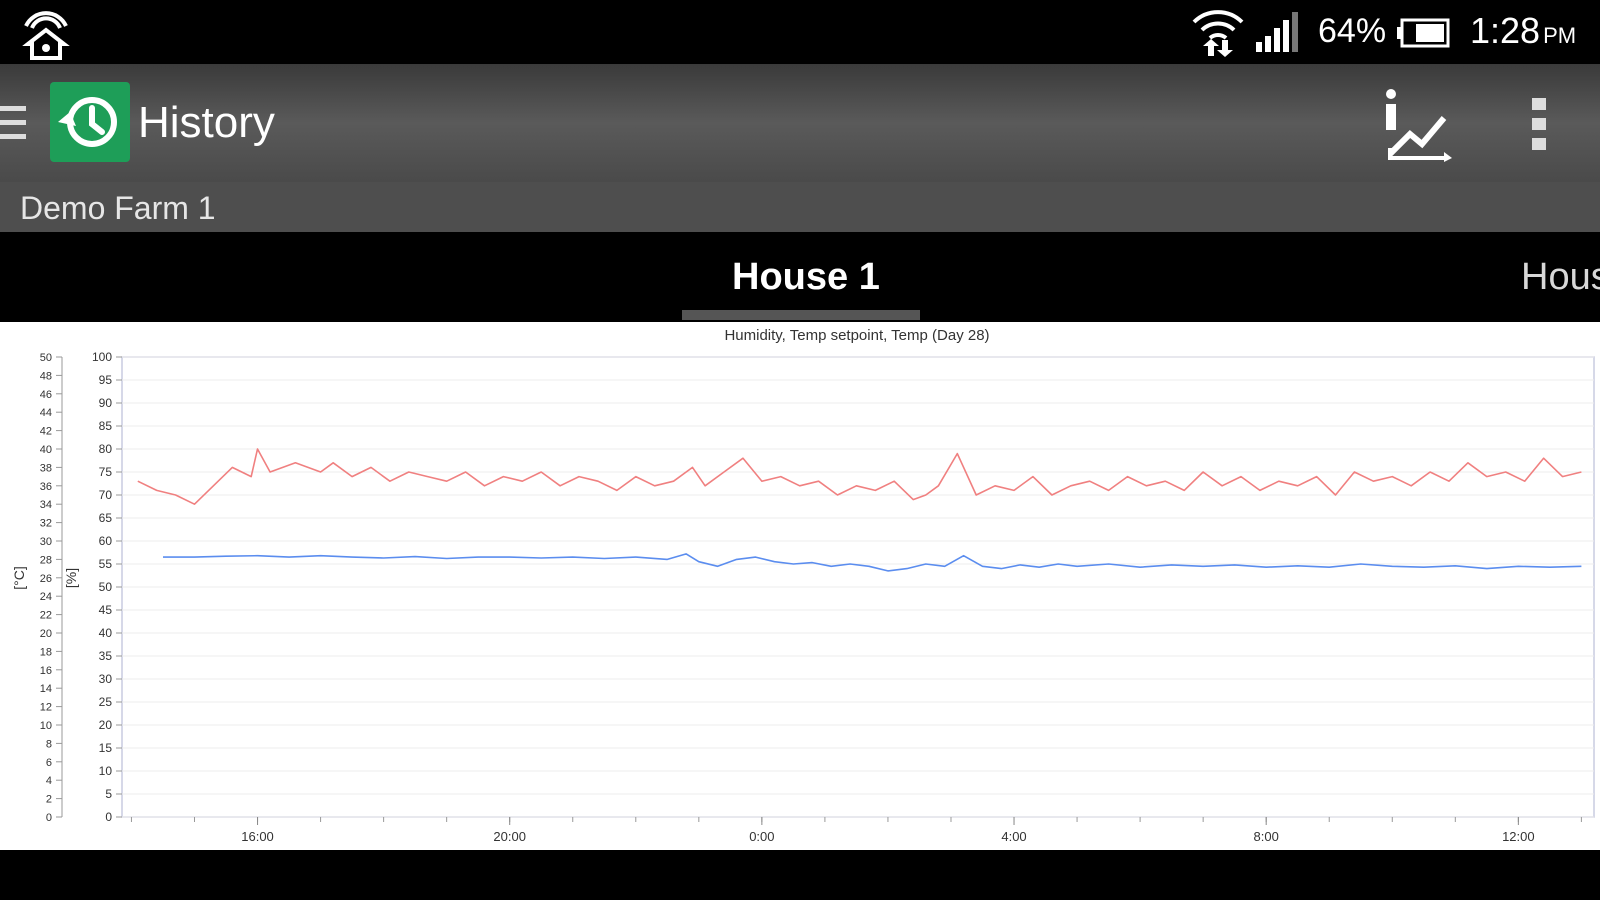 The image size is (1600, 900). I want to click on y-tick-label-celsius: 34, so click(46, 505).